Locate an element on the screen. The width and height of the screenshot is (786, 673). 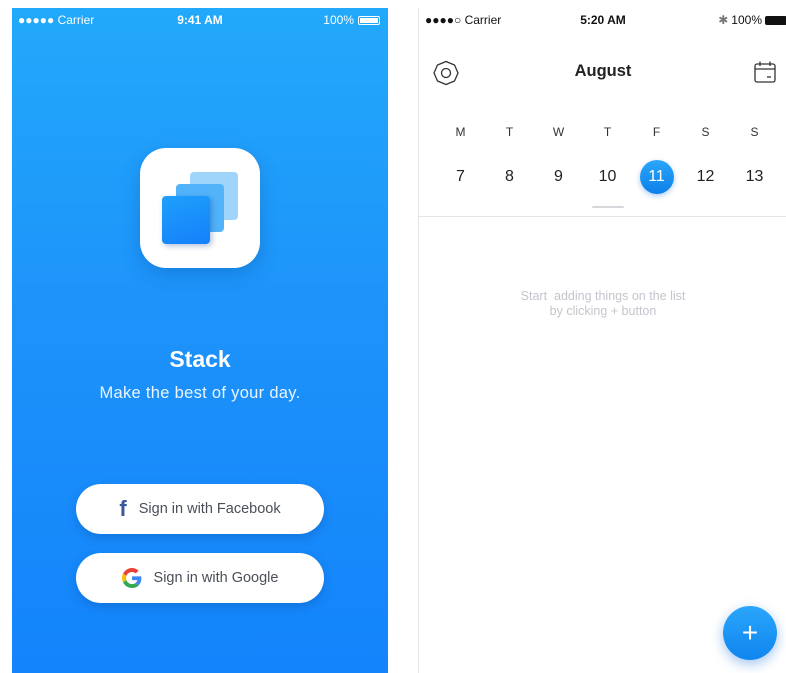
battery-indicator: 100% is located at coordinates (351, 20).